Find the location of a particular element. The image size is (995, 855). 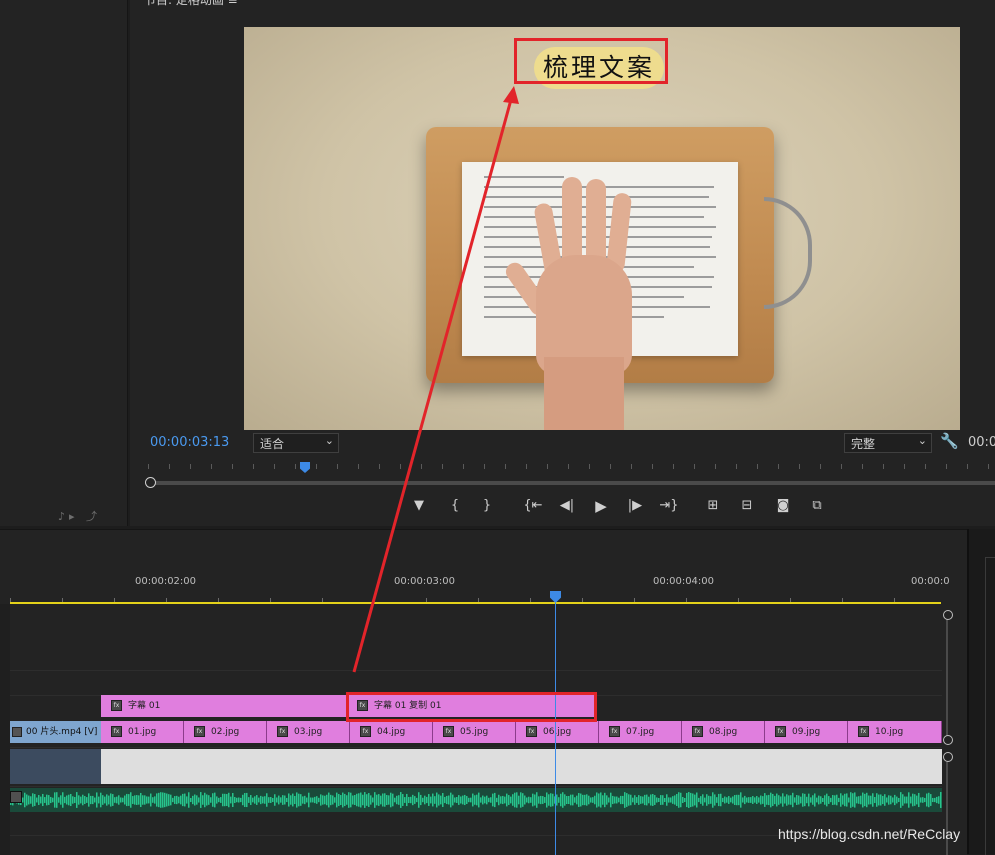

clip-label: 00 片头.mp4 [V] is located at coordinates (62, 732).